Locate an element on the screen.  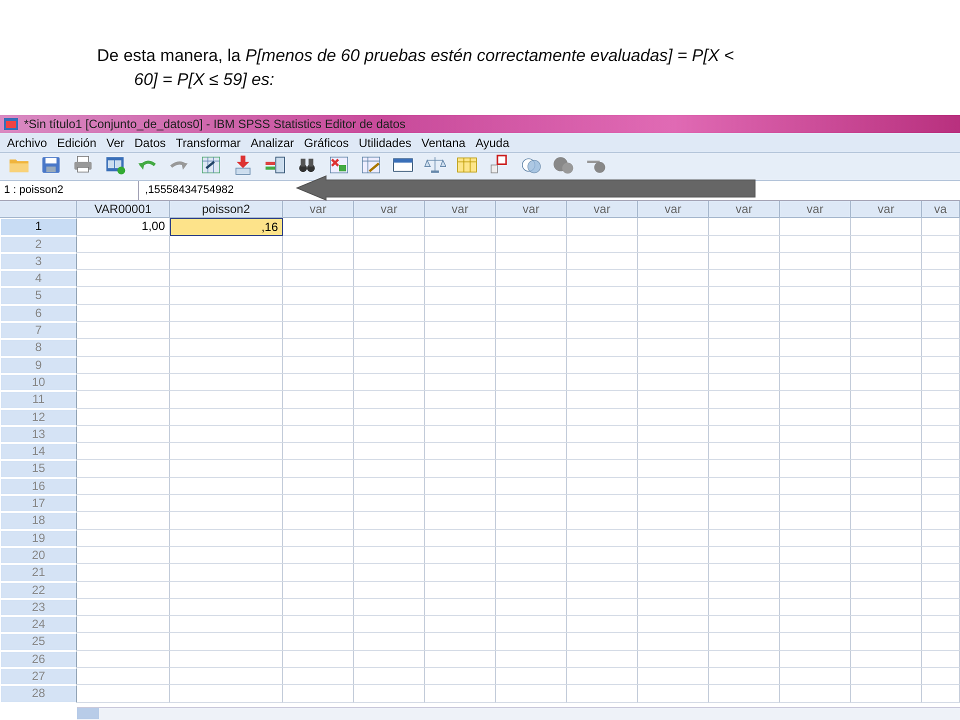
save-icon is located at coordinates (51, 165).